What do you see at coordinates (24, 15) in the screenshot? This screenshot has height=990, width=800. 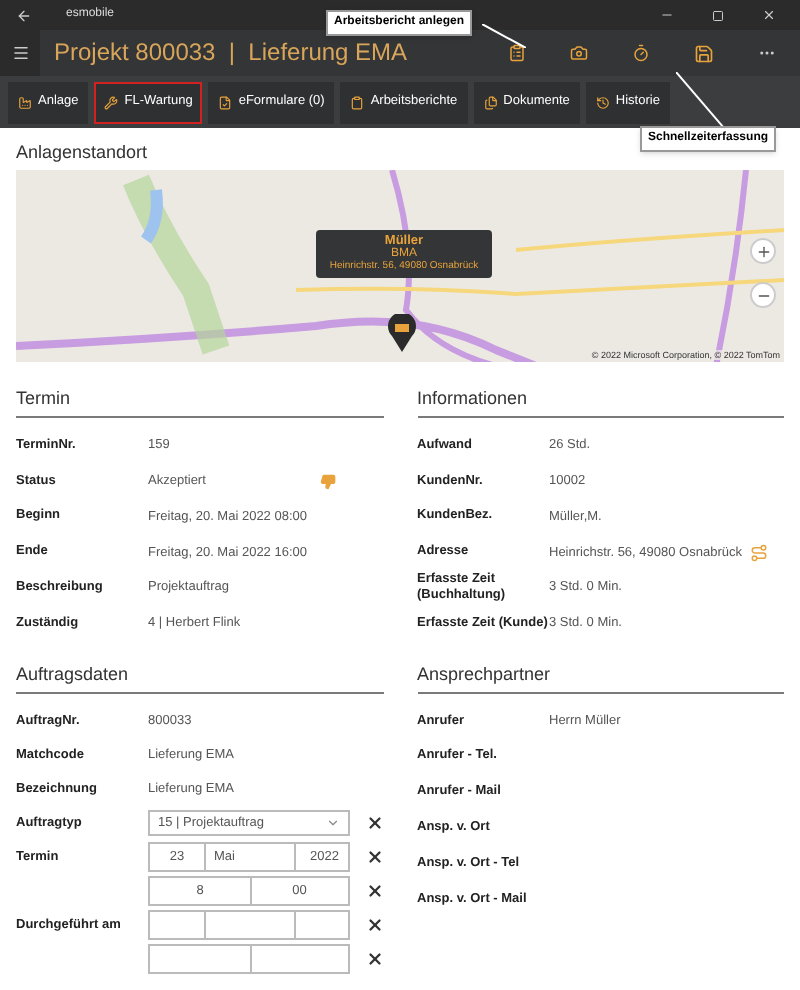 I see `back-icon` at bounding box center [24, 15].